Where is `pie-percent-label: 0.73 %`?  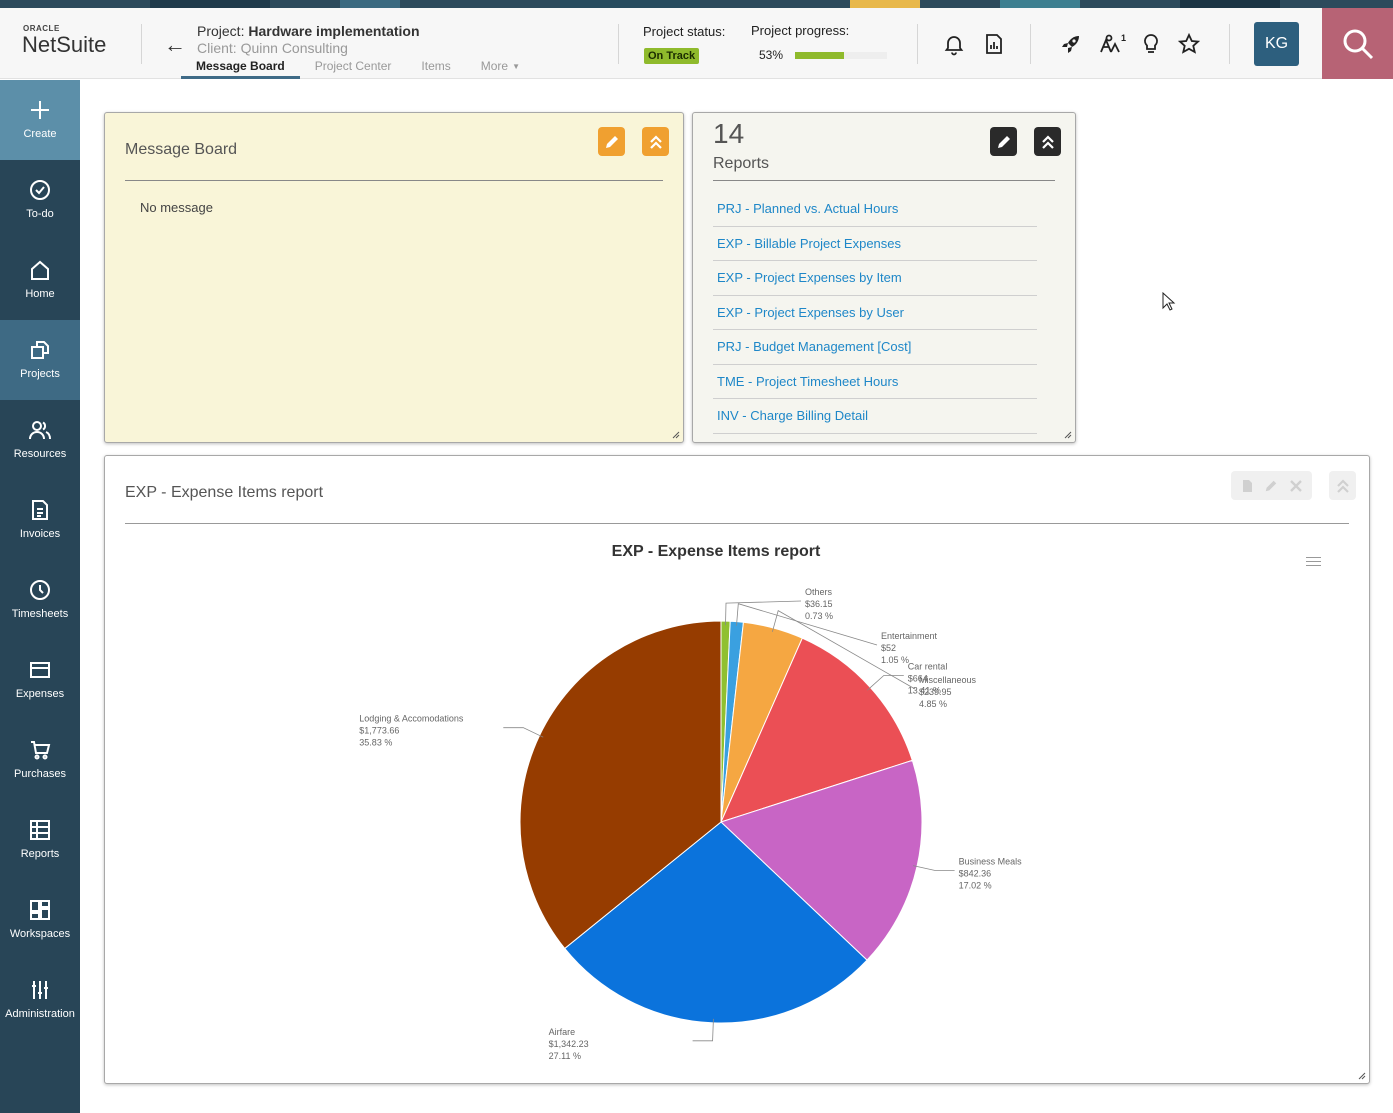 pie-percent-label: 0.73 % is located at coordinates (819, 616).